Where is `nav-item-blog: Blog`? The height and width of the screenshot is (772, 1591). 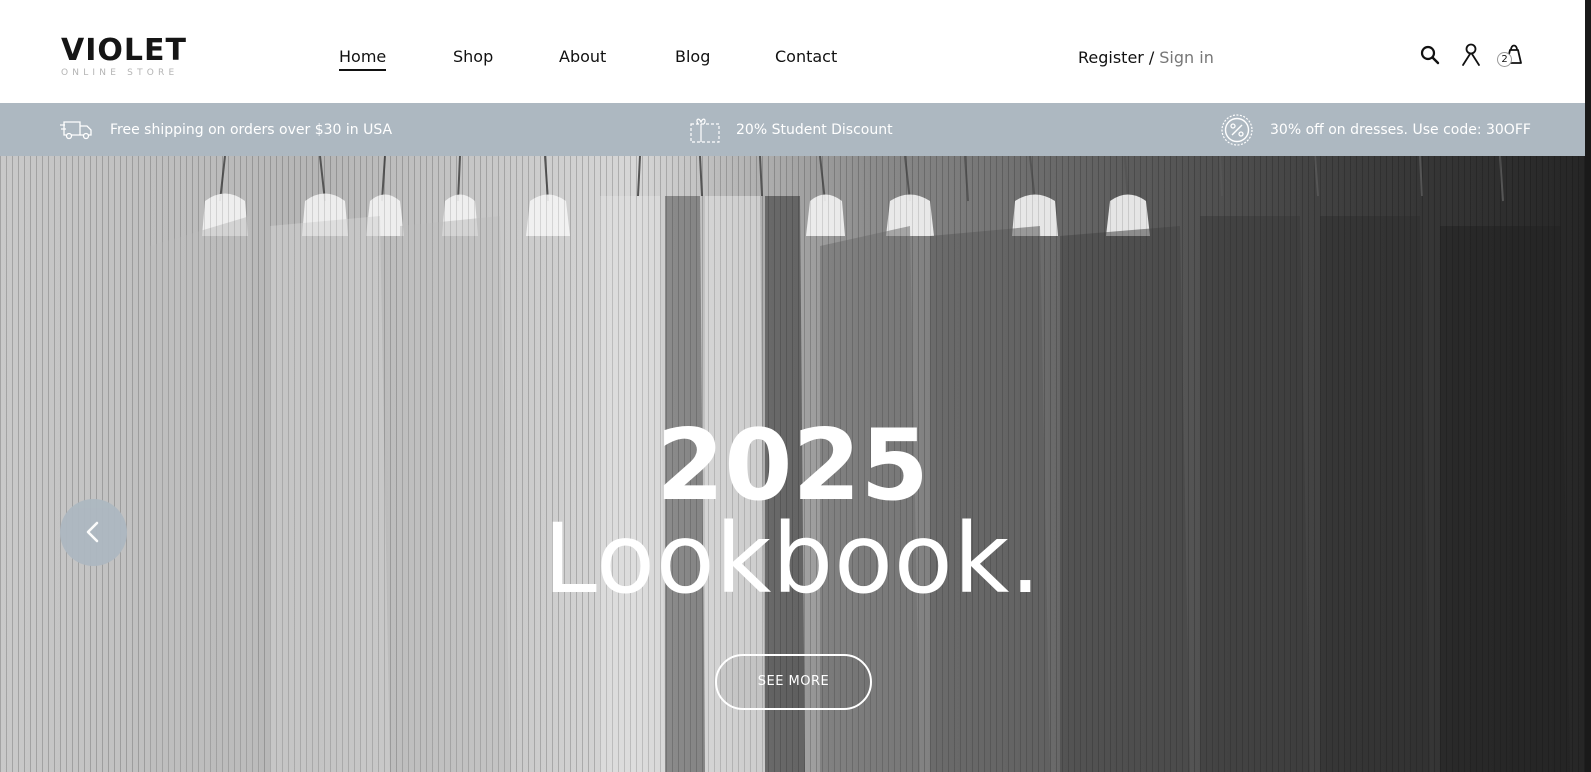 nav-item-blog: Blog is located at coordinates (692, 57).